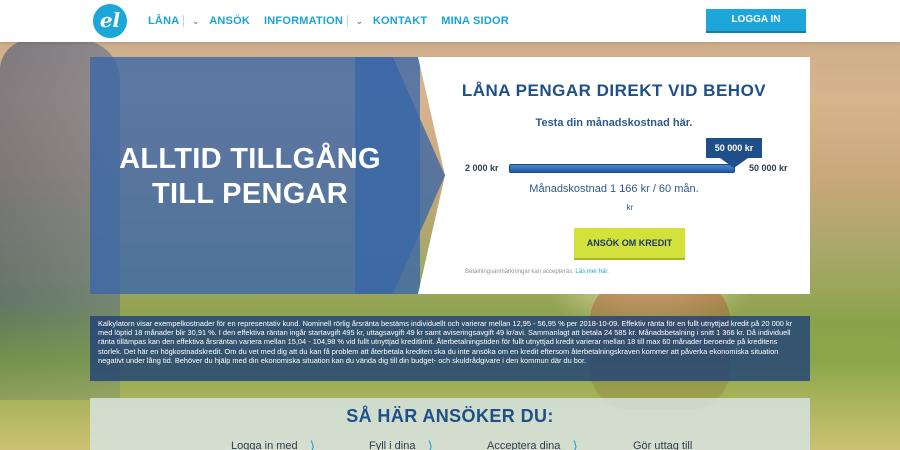 This screenshot has width=900, height=450. I want to click on step-item: Acceptera dina ⟩, so click(532, 444).